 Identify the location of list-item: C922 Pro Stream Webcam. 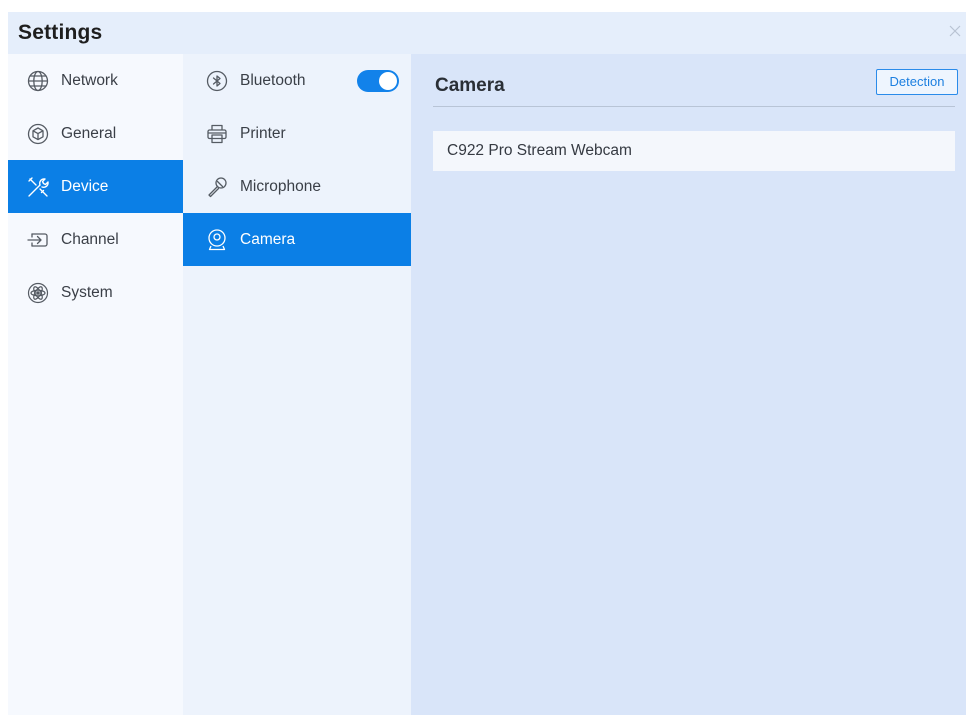
(694, 151).